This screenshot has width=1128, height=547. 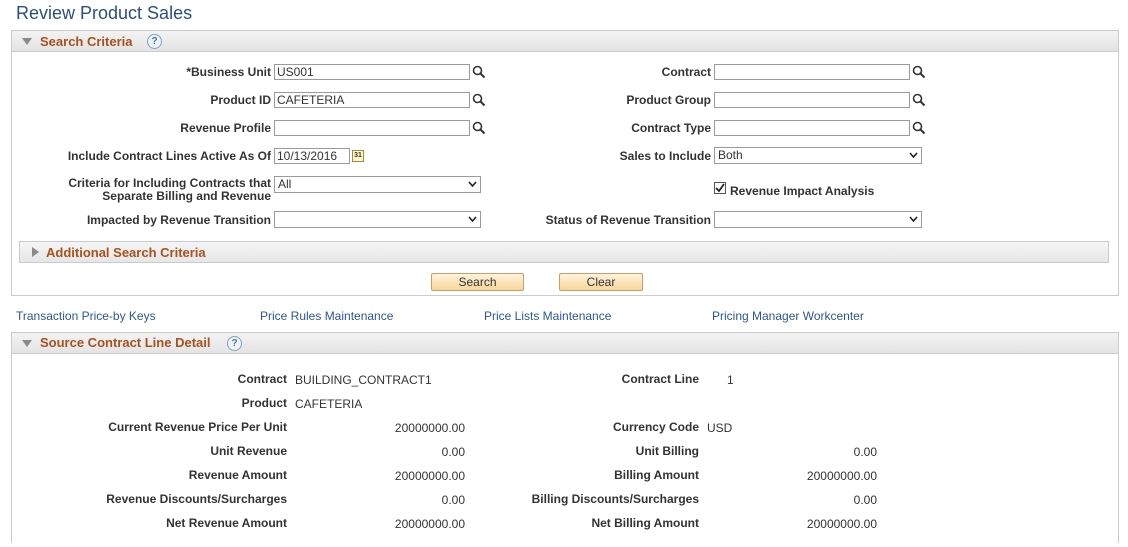 I want to click on revenue-impact-checkbox, so click(x=720, y=188).